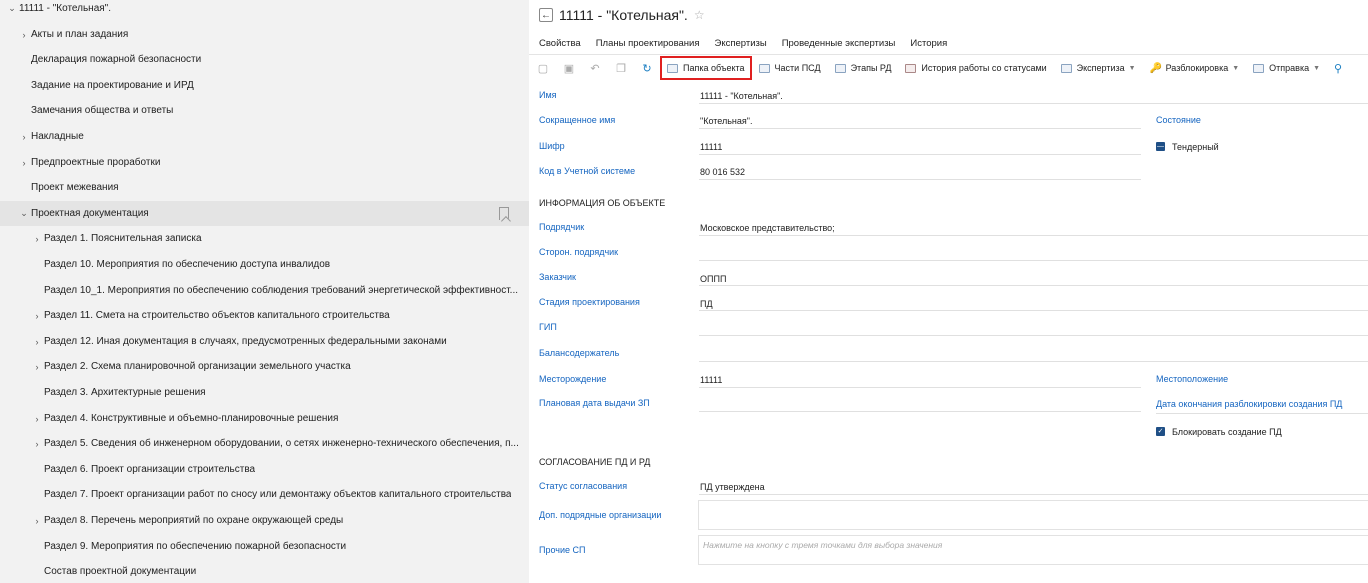  What do you see at coordinates (264, 392) in the screenshot?
I see `tree-item: Раздел 3. Архитектурные решения` at bounding box center [264, 392].